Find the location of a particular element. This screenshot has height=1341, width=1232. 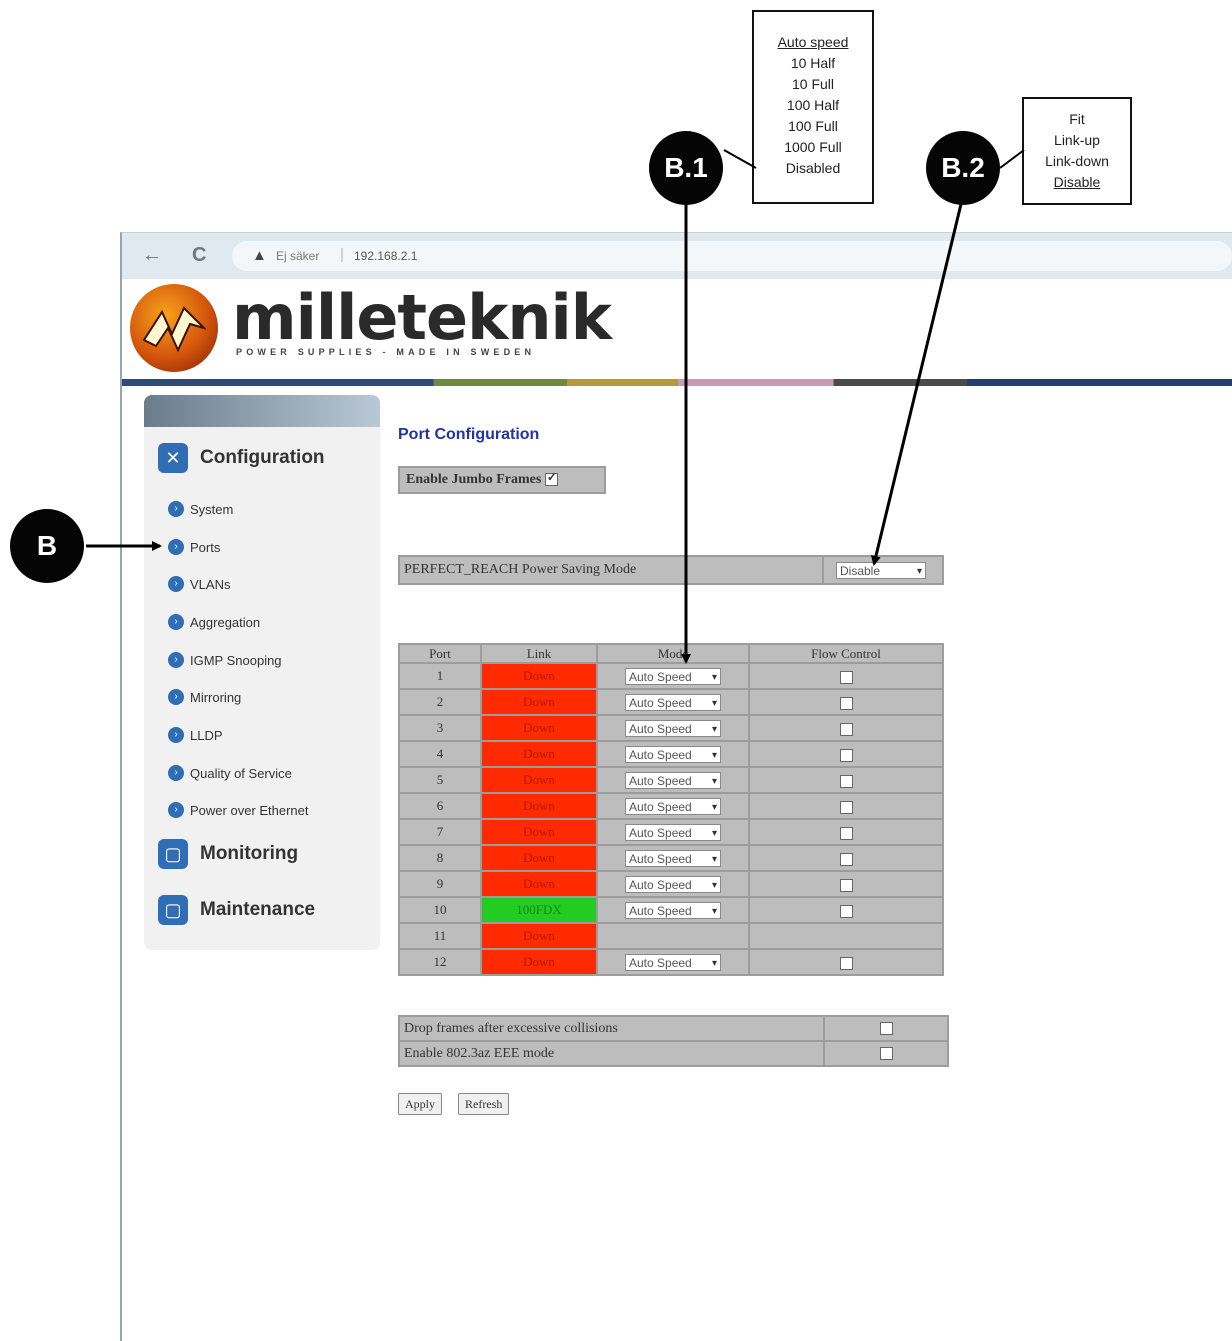

callout-badge-b1: B.1 is located at coordinates (686, 168).